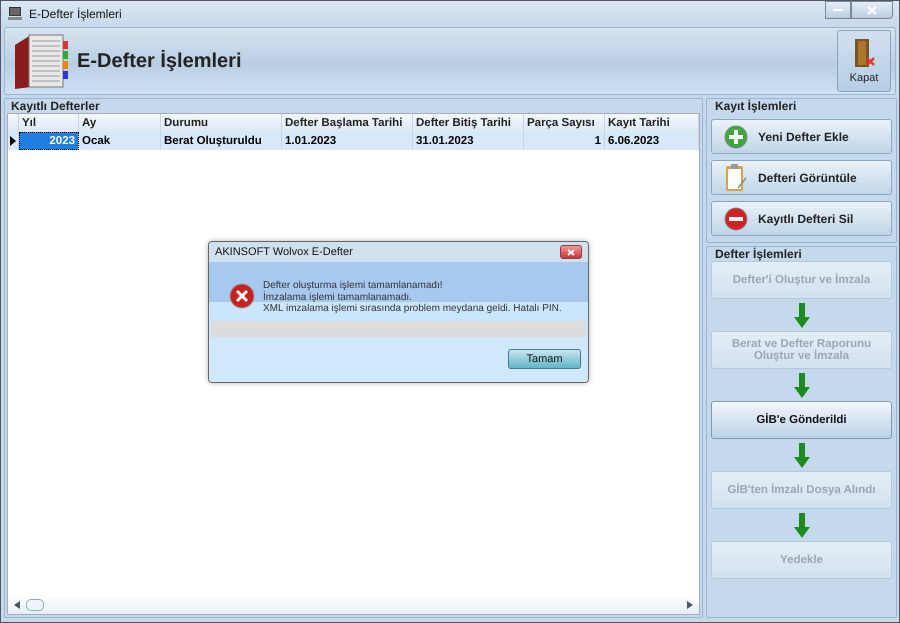 This screenshot has height=623, width=900. Describe the element at coordinates (801, 177) in the screenshot. I see `action-button: Defteri Görüntüle` at that location.